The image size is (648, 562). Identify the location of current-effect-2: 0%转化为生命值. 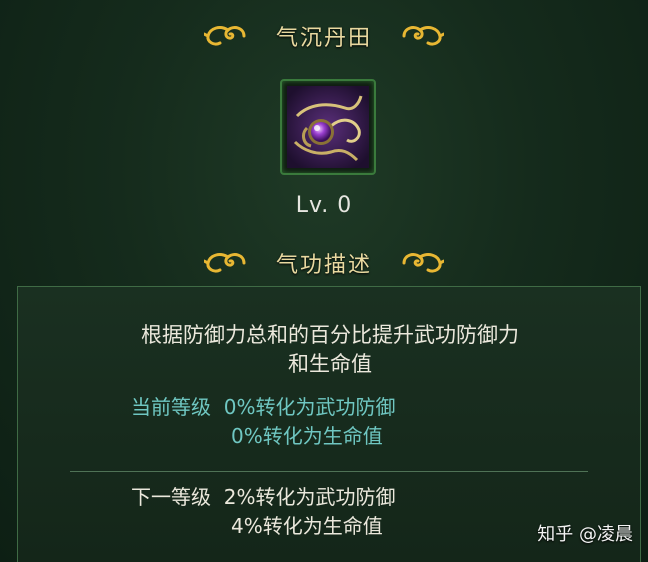
(307, 436).